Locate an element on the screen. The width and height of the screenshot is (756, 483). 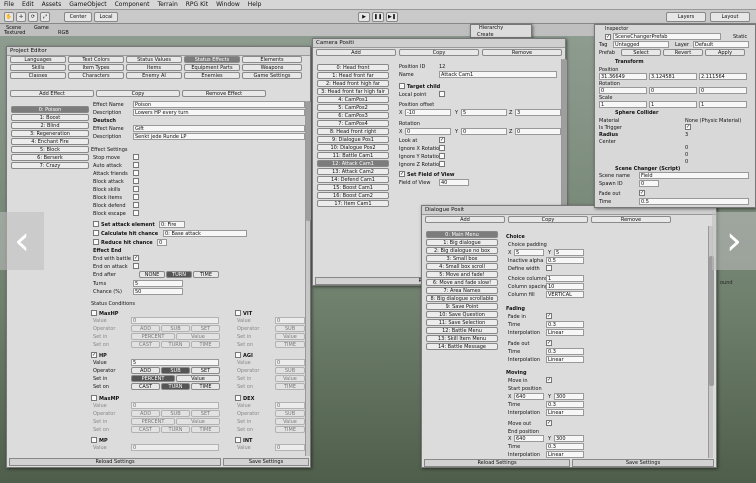
effect-item: 7: Crazy is located at coordinates (50, 165).